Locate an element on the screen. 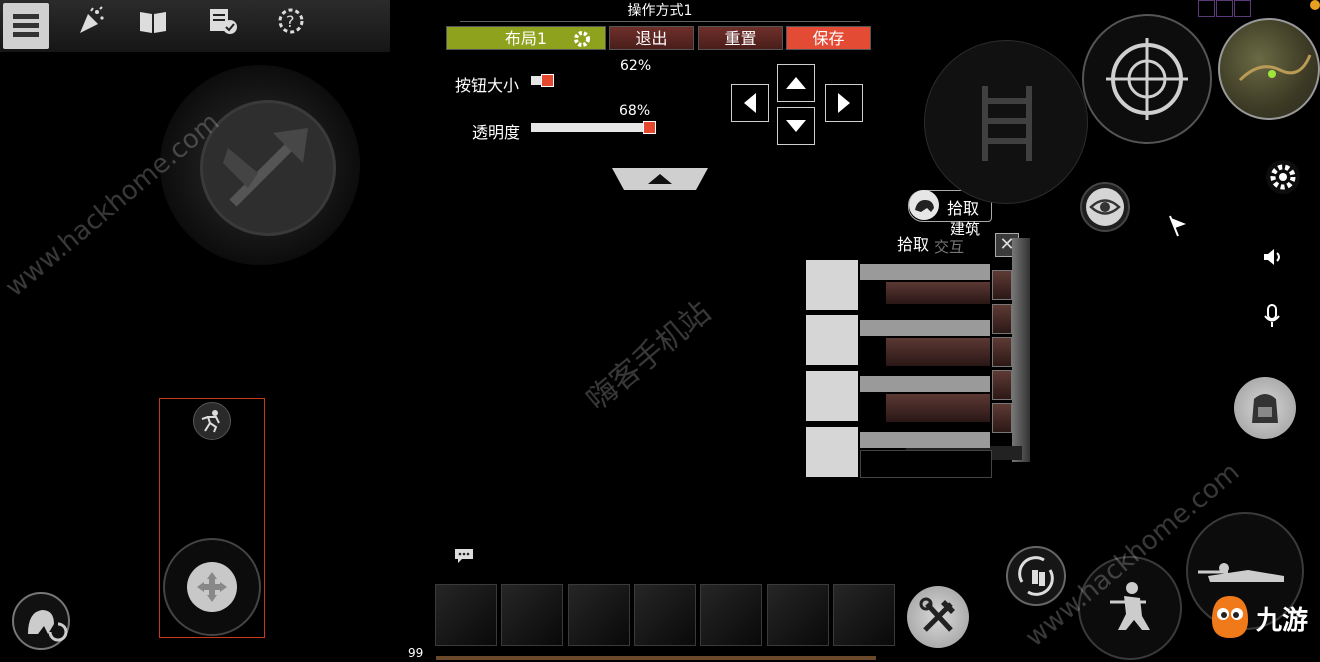 The width and height of the screenshot is (1320, 662). menu-button is located at coordinates (26, 26).